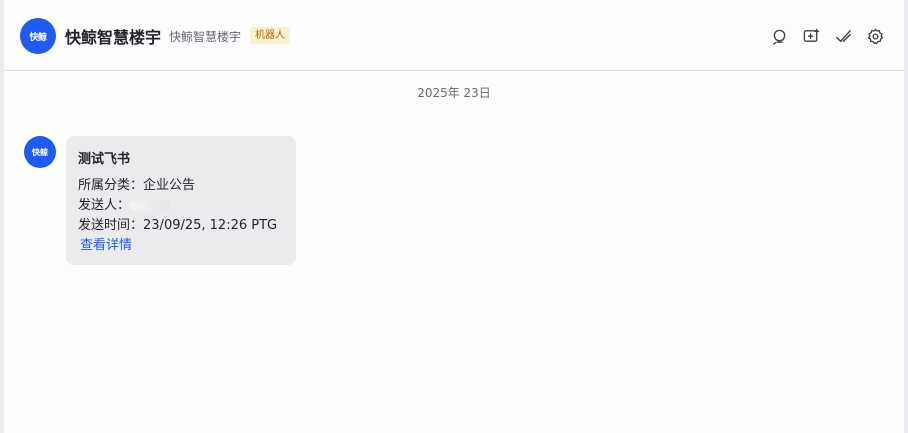 The width and height of the screenshot is (908, 433). What do you see at coordinates (104, 159) in the screenshot?
I see `card-title: 测试飞书` at bounding box center [104, 159].